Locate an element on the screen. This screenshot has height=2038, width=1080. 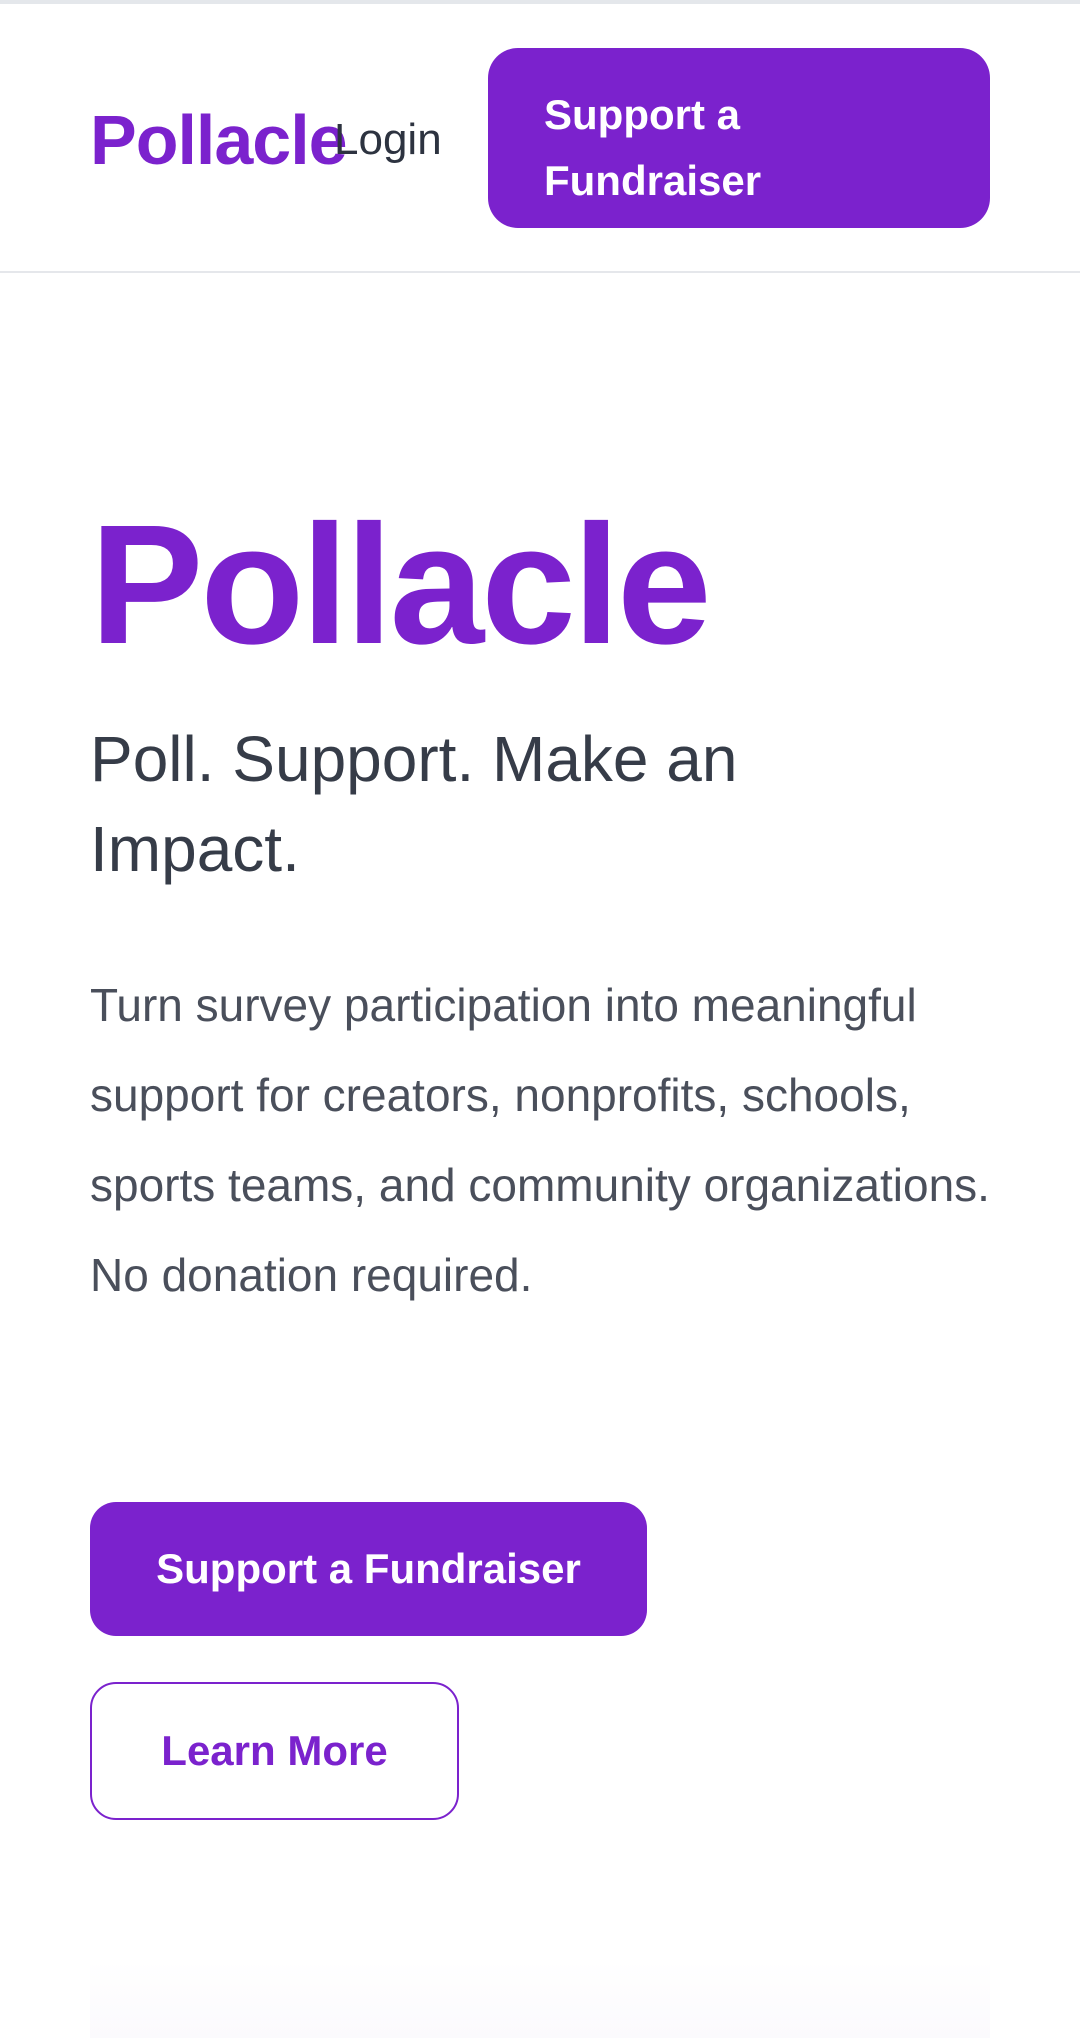
learn-more-button: Learn More is located at coordinates (274, 1751).